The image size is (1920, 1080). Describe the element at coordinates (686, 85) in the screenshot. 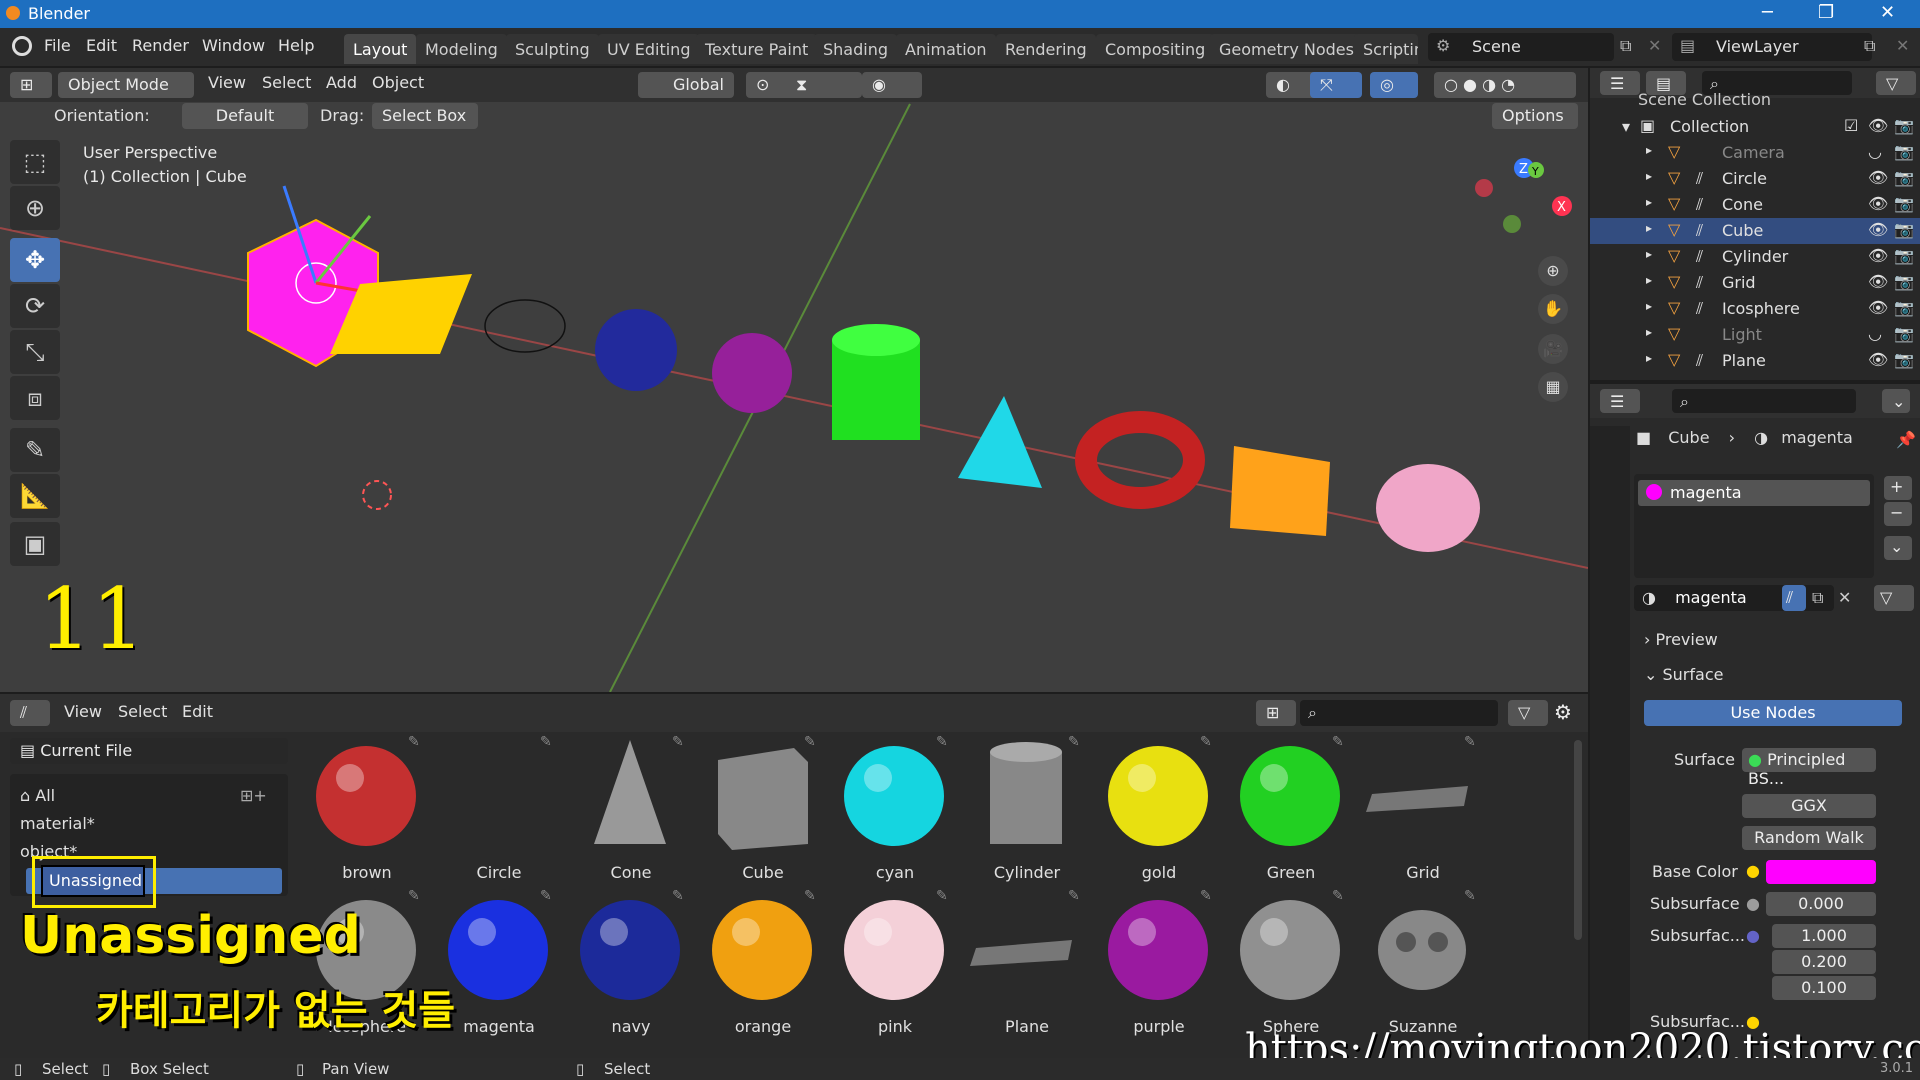

I see `transform-orientation-select: Global` at that location.